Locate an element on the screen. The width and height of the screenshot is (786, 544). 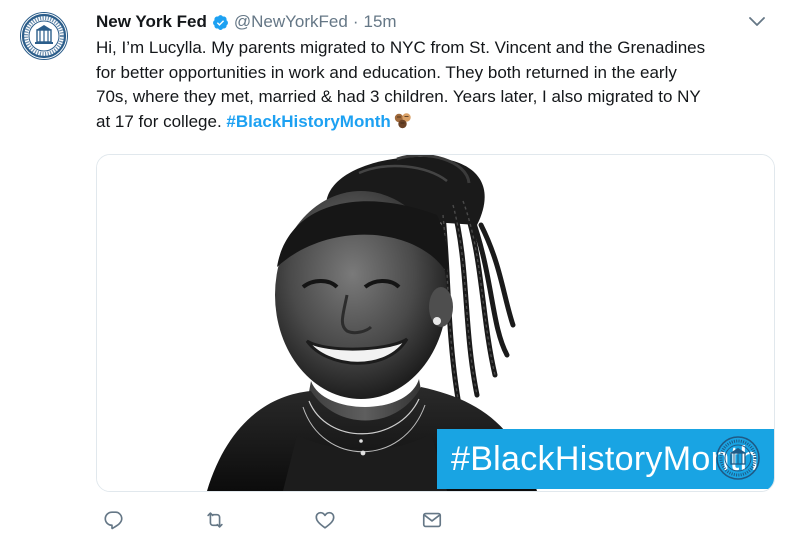
tweet-menu-button is located at coordinates (757, 22).